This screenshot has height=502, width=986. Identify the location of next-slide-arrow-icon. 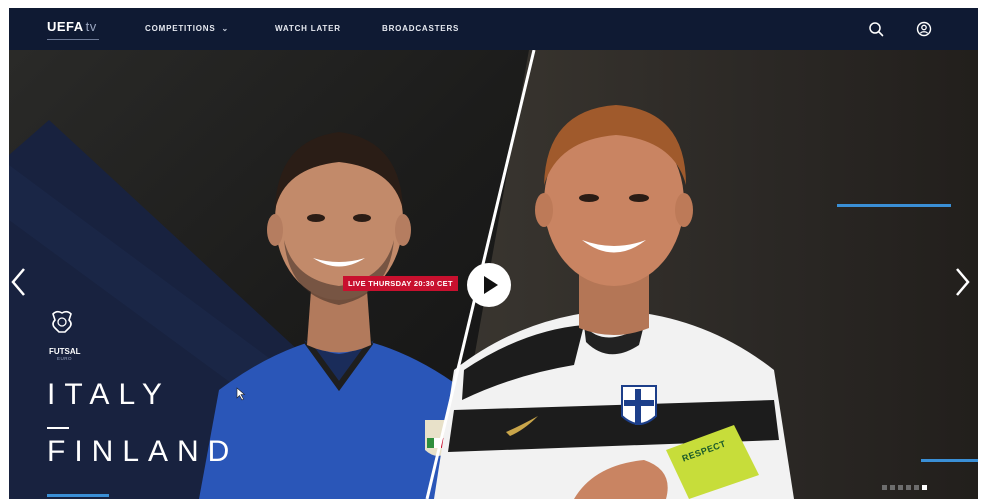
(962, 282).